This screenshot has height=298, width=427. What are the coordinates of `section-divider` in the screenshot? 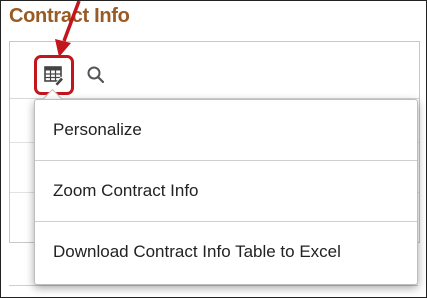 It's located at (213, 285).